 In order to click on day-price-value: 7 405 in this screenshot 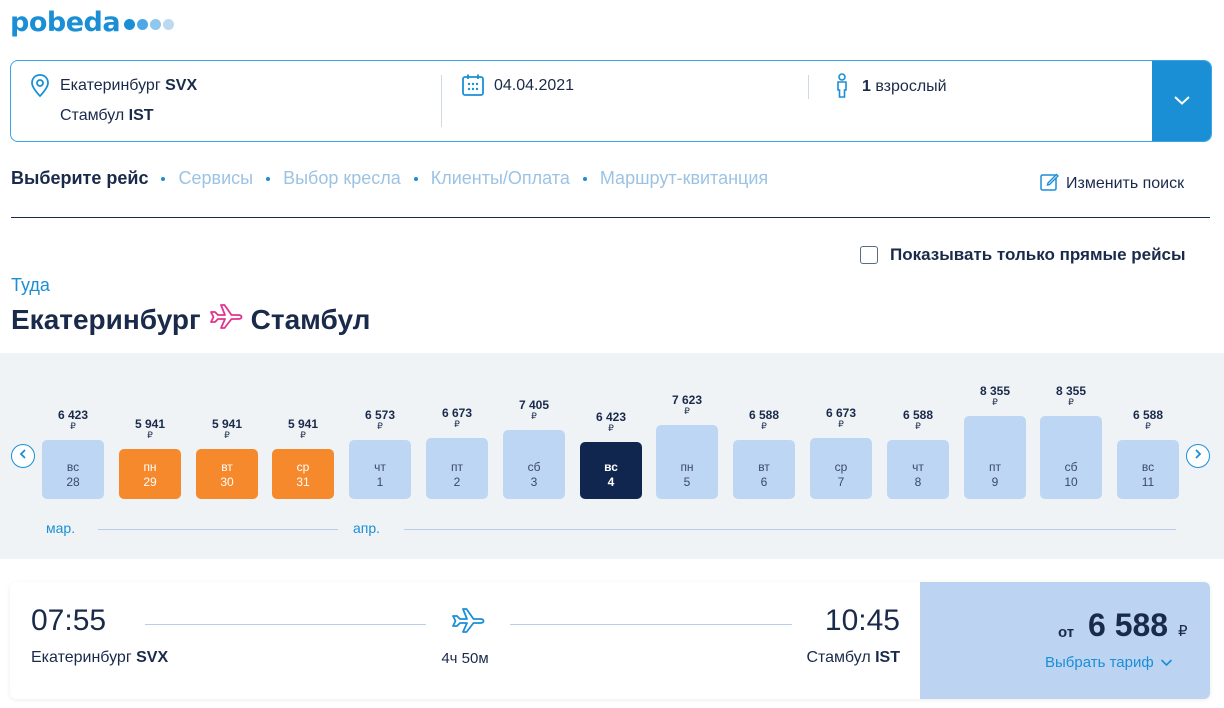, I will do `click(534, 405)`.